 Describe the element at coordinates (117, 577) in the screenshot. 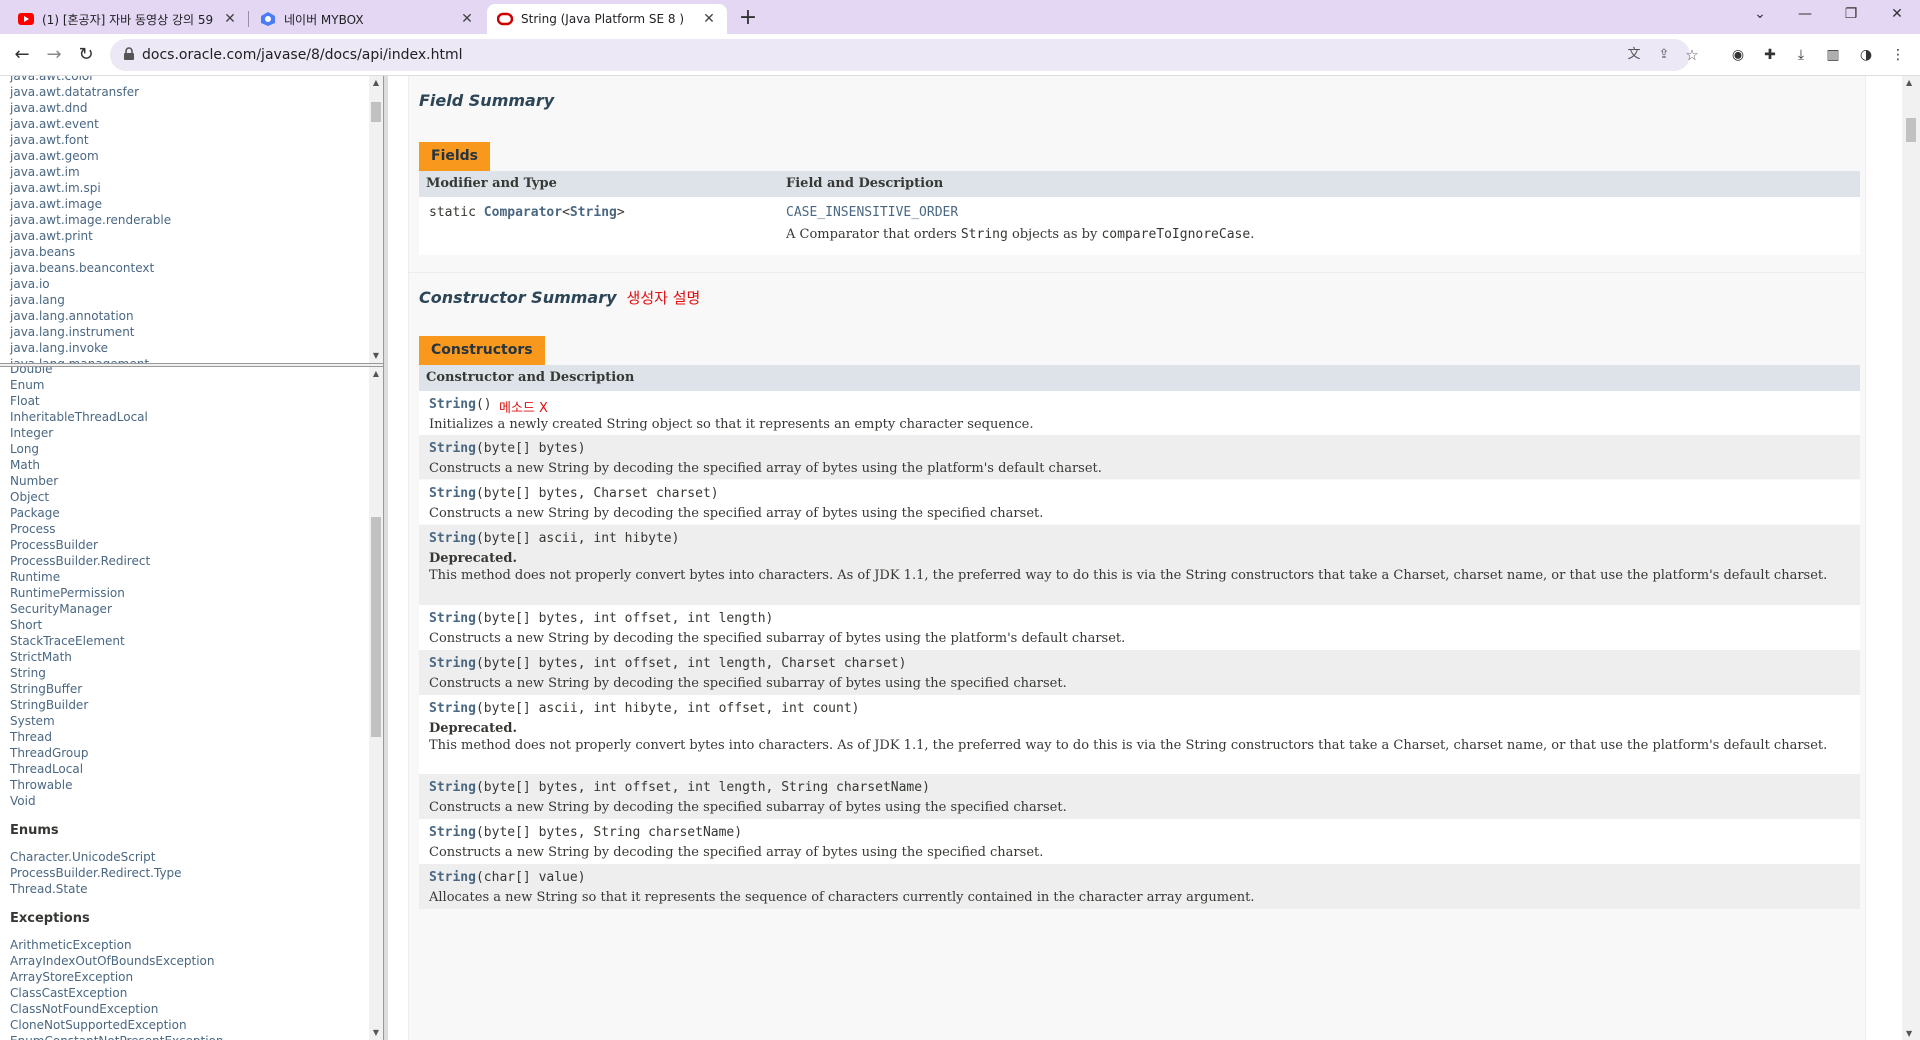

I see `class-link: Runtime` at that location.